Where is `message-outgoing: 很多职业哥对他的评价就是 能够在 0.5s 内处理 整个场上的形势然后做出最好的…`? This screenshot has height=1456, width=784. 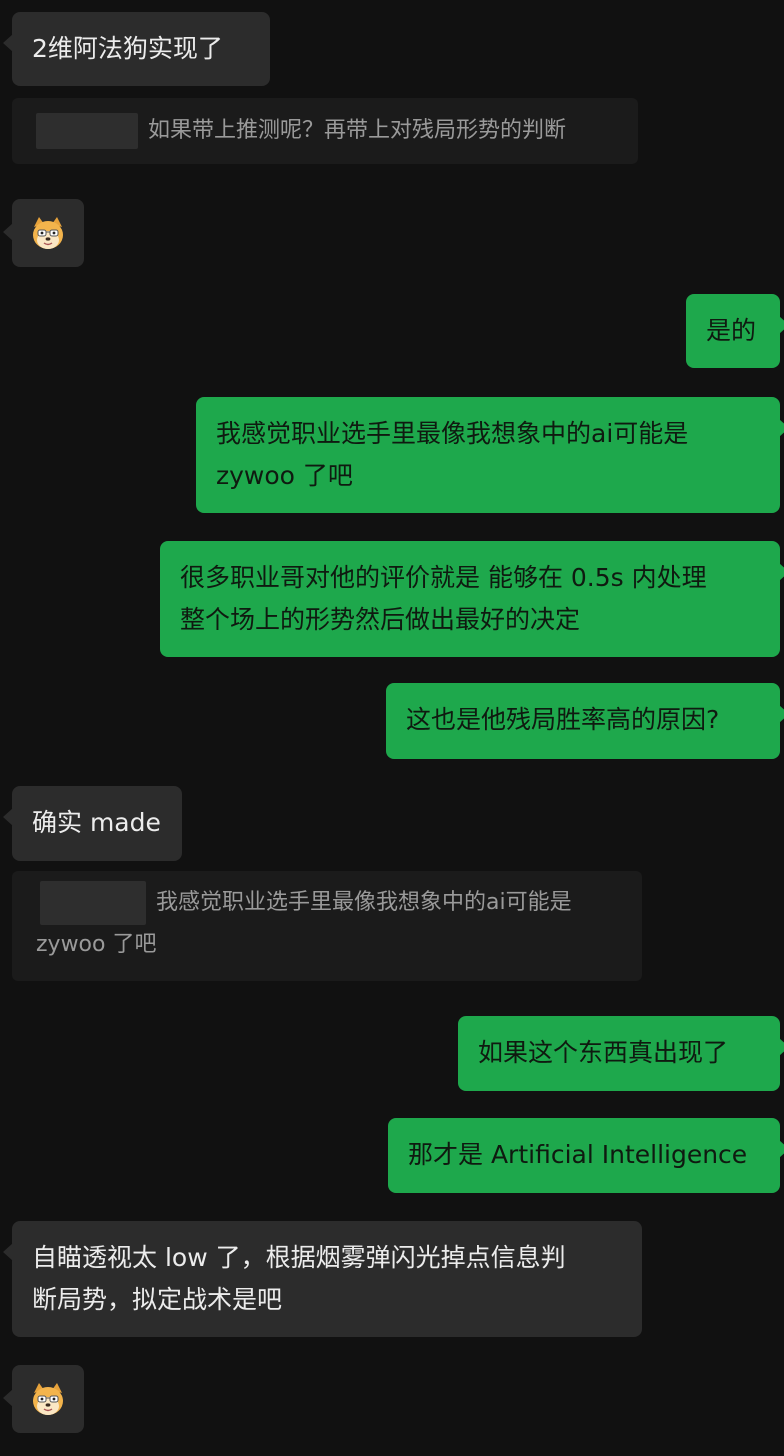
message-outgoing: 很多职业哥对他的评价就是 能够在 0.5s 内处理 整个场上的形势然后做出最好的… is located at coordinates (472, 599).